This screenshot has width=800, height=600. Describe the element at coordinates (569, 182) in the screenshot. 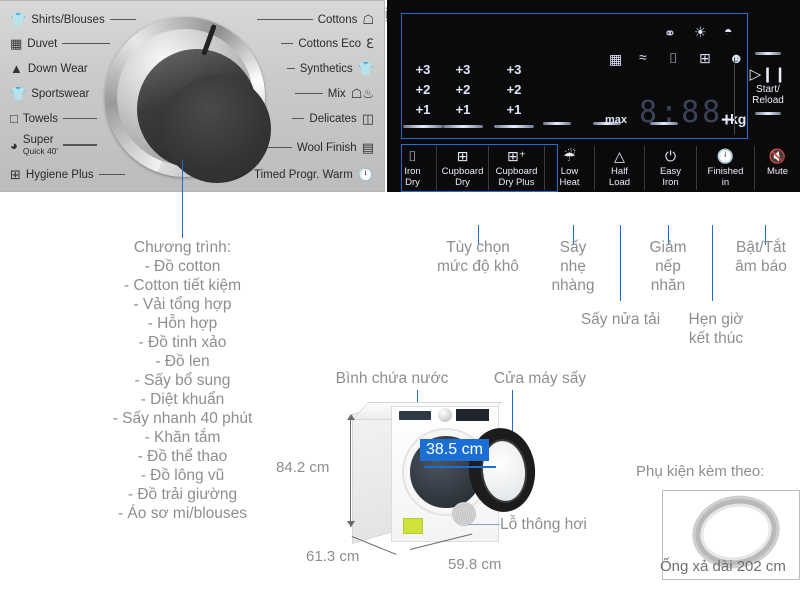

I see `button-label-line2: Heat` at that location.